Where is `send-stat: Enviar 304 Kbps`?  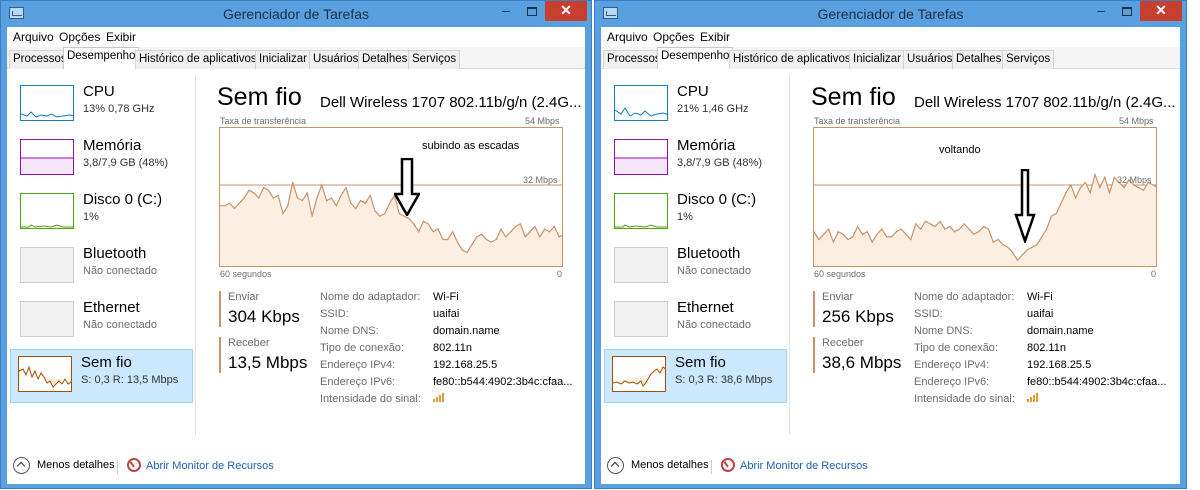
send-stat: Enviar 304 Kbps is located at coordinates (266, 309).